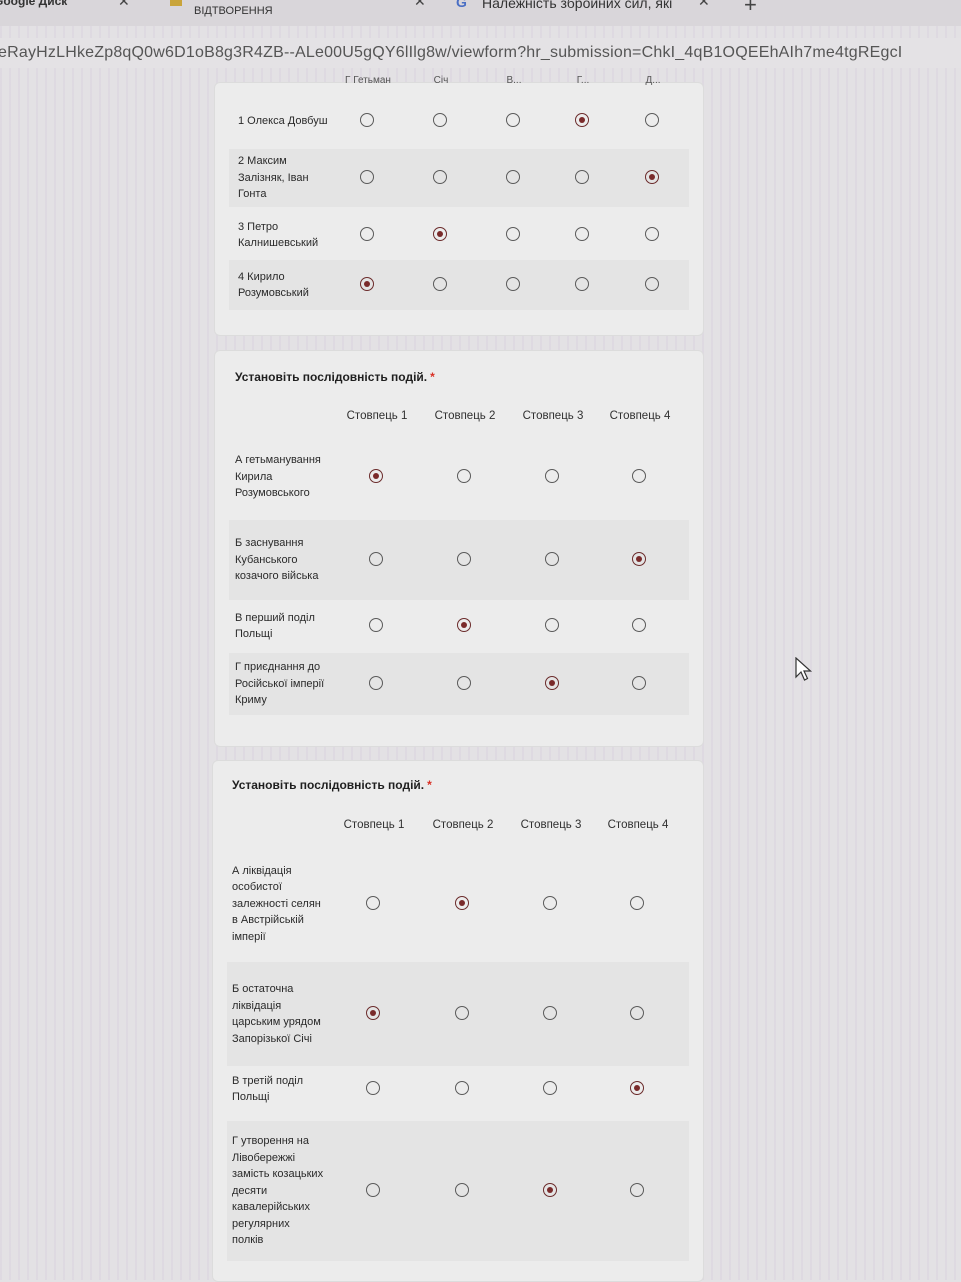 The width and height of the screenshot is (961, 1282). Describe the element at coordinates (34, 4) in the screenshot. I see `tab-label: Google Диск` at that location.